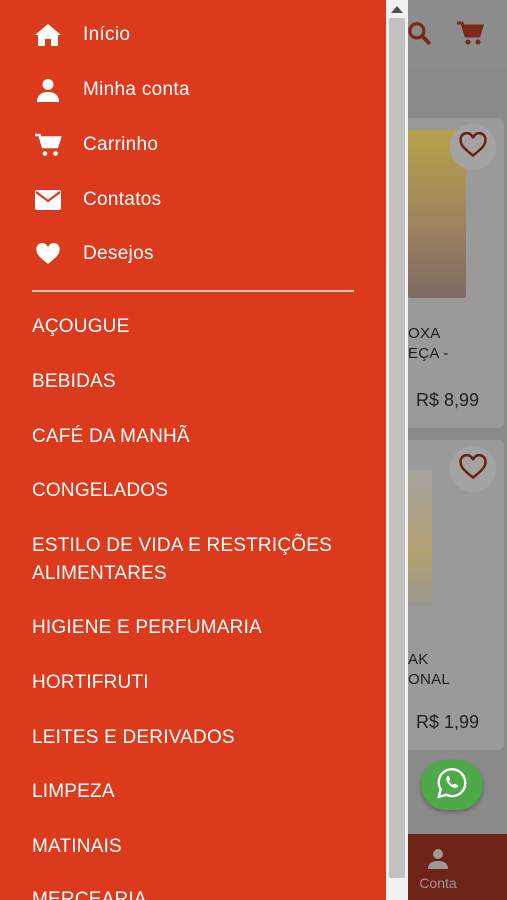  I want to click on nav-item-minha-conta: Minha conta, so click(193, 89).